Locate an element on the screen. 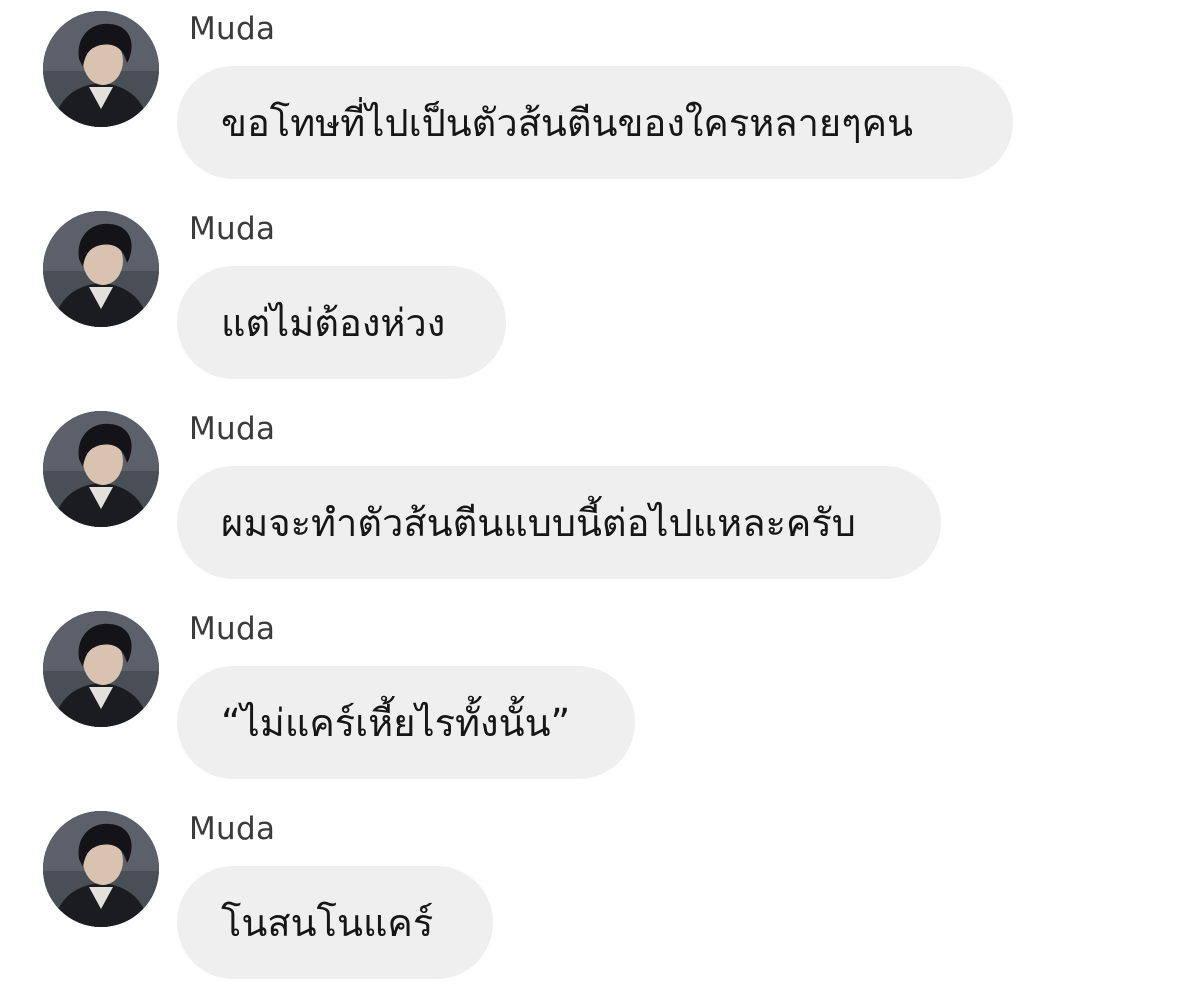 The image size is (1200, 1000). message-bubble: ขอโทษที่ไปเป็นตัวส้นตีนของใครหลายๆคน is located at coordinates (595, 122).